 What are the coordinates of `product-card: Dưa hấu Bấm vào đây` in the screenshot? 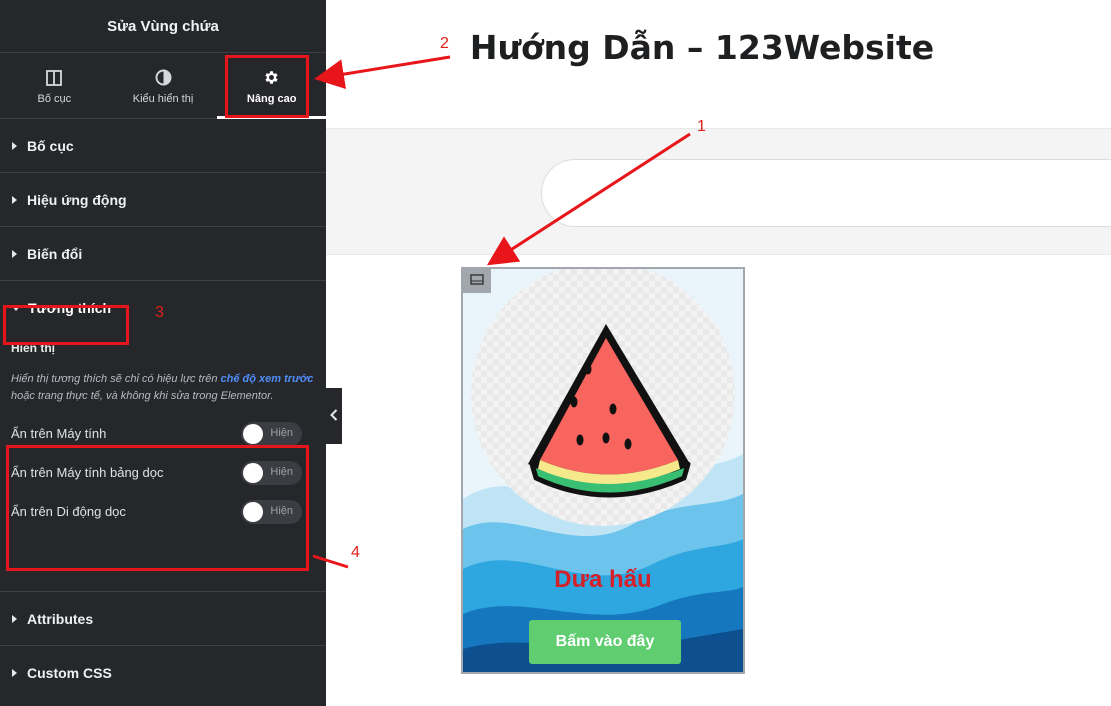 It's located at (603, 470).